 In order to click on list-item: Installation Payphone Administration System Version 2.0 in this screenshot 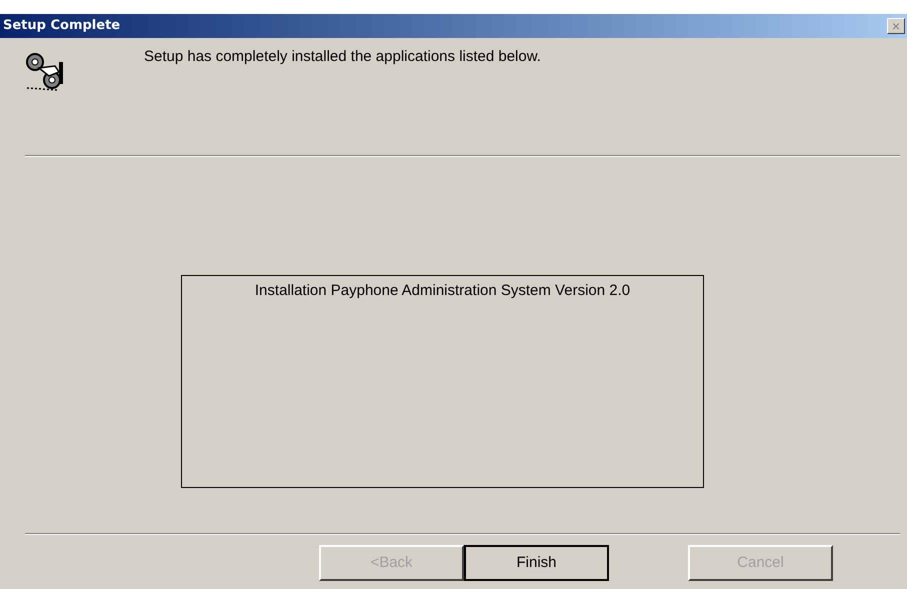, I will do `click(442, 291)`.